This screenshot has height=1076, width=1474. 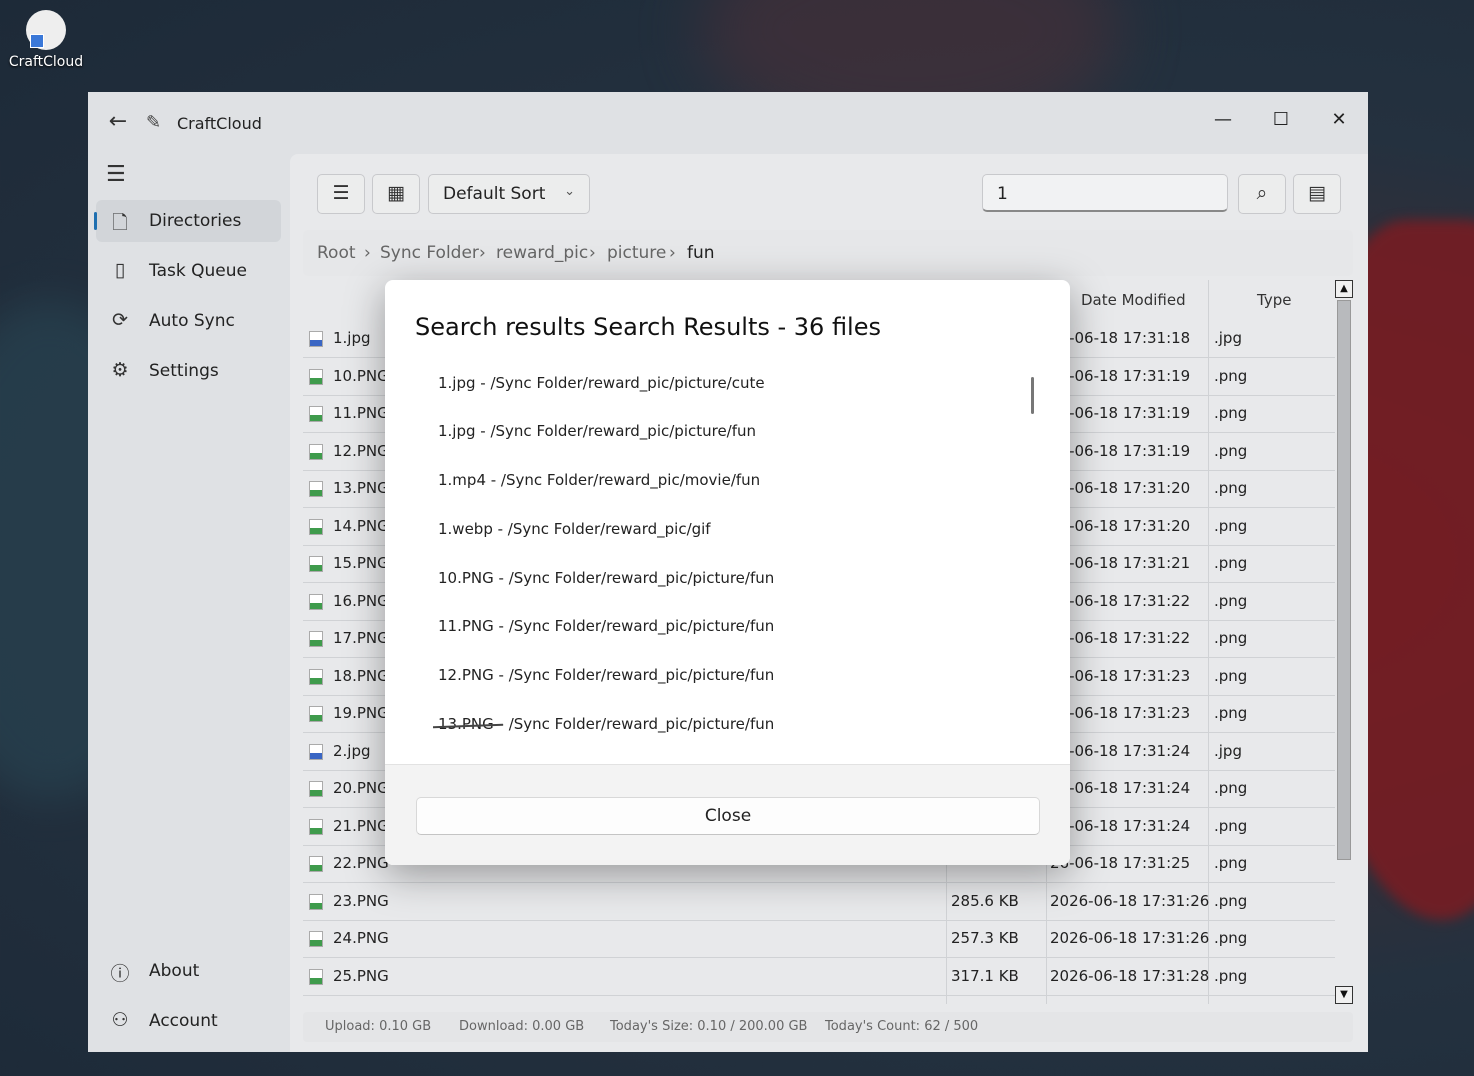 I want to click on search-icon: ⌕, so click(x=1262, y=193).